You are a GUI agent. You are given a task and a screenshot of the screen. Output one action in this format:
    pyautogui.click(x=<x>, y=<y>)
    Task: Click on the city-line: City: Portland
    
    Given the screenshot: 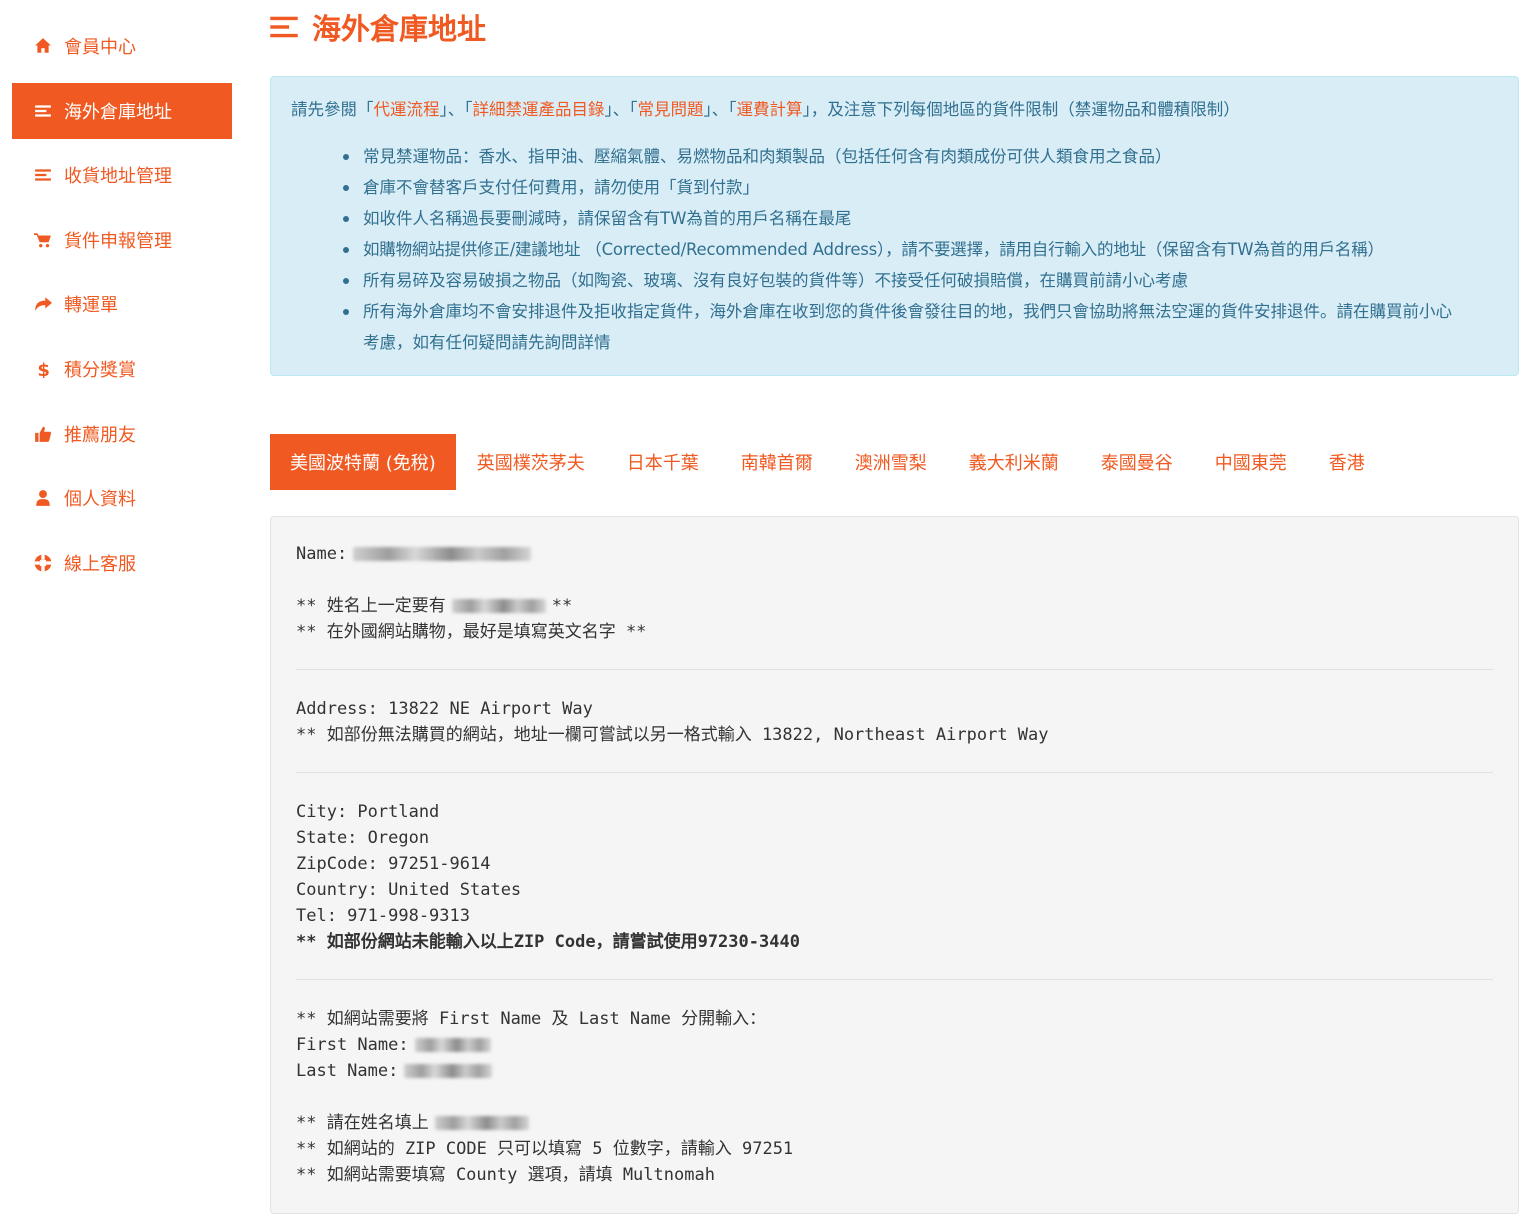 What is the action you would take?
    pyautogui.click(x=368, y=812)
    